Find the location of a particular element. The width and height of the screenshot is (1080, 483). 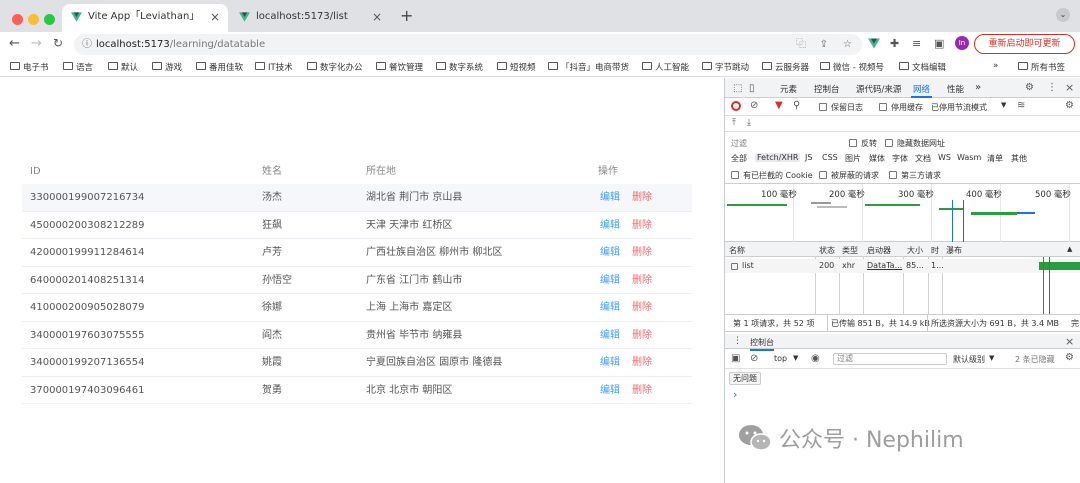

console-prompt-row: › is located at coordinates (902, 395).